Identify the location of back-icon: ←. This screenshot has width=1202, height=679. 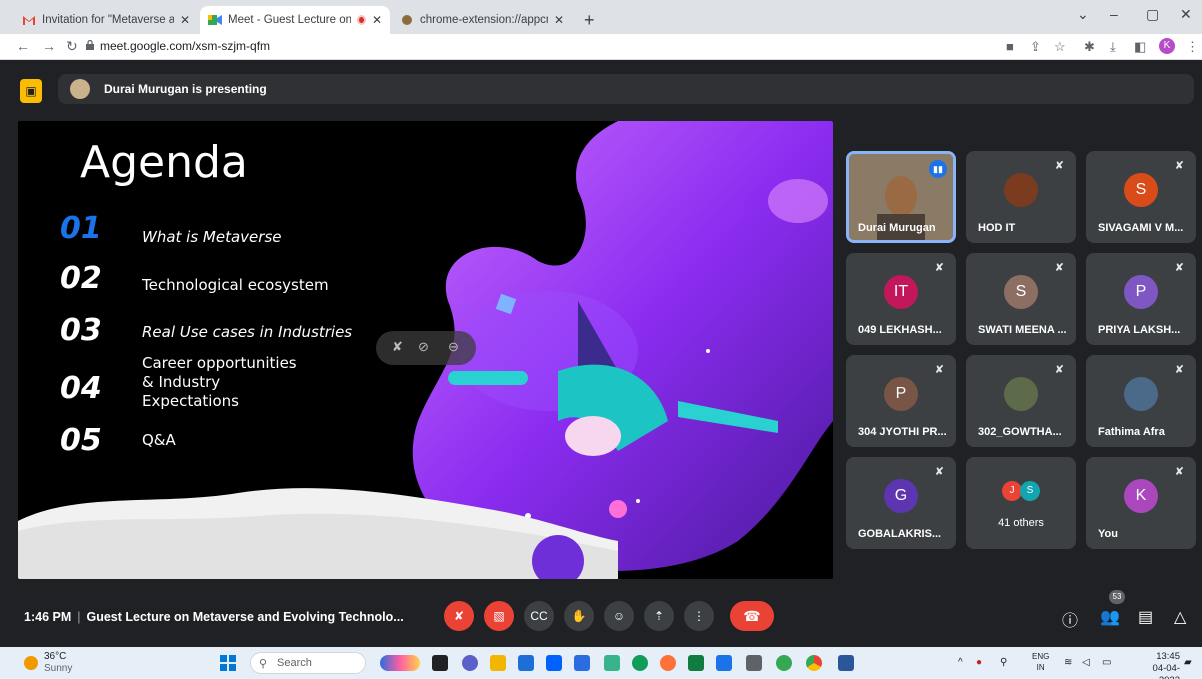
(23, 46).